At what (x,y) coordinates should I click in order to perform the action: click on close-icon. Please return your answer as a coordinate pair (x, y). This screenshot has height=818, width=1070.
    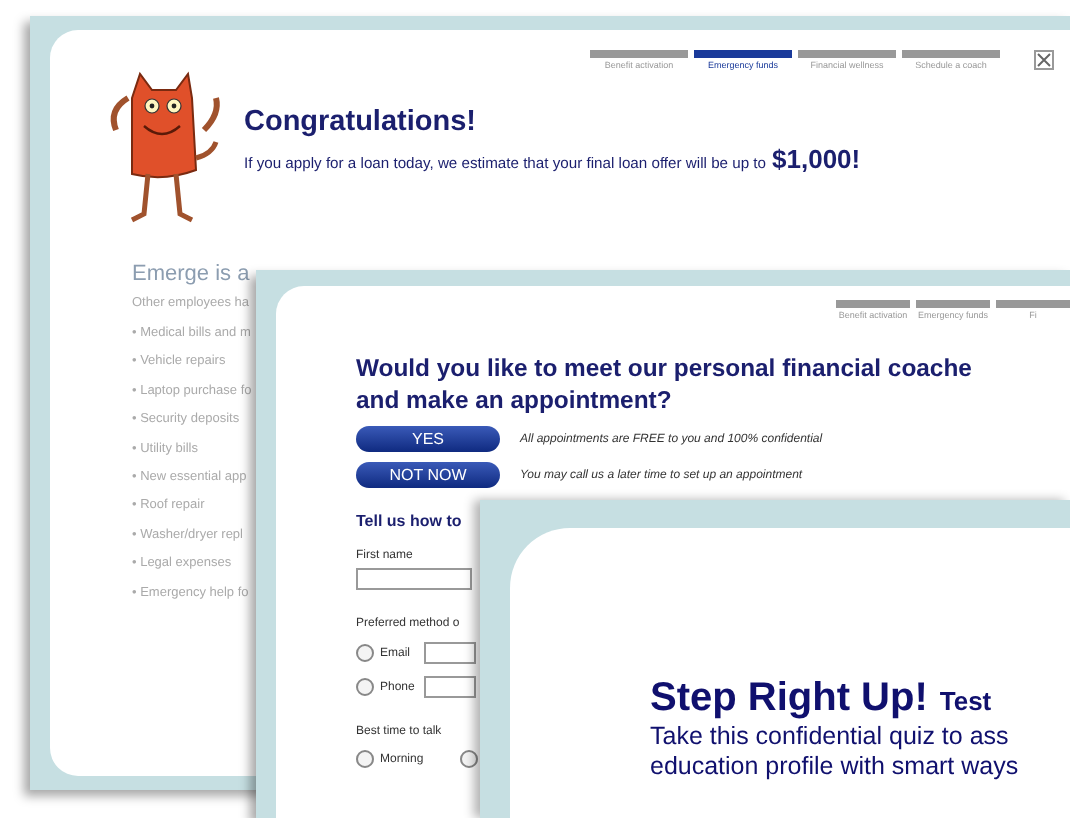
    Looking at the image, I should click on (1044, 60).